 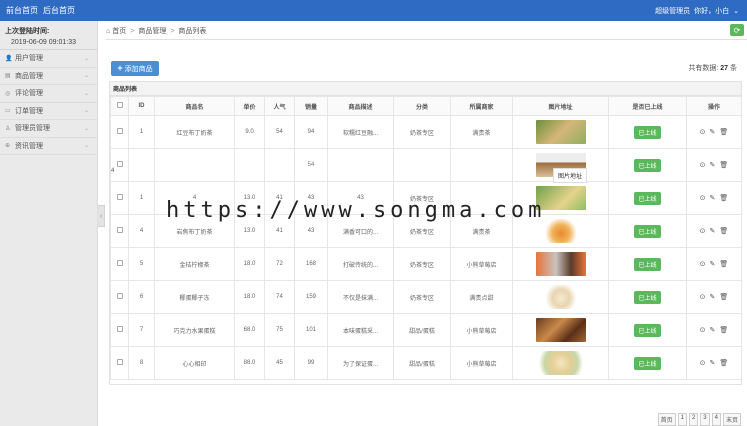 I want to click on total-unit: 条, so click(x=733, y=68).